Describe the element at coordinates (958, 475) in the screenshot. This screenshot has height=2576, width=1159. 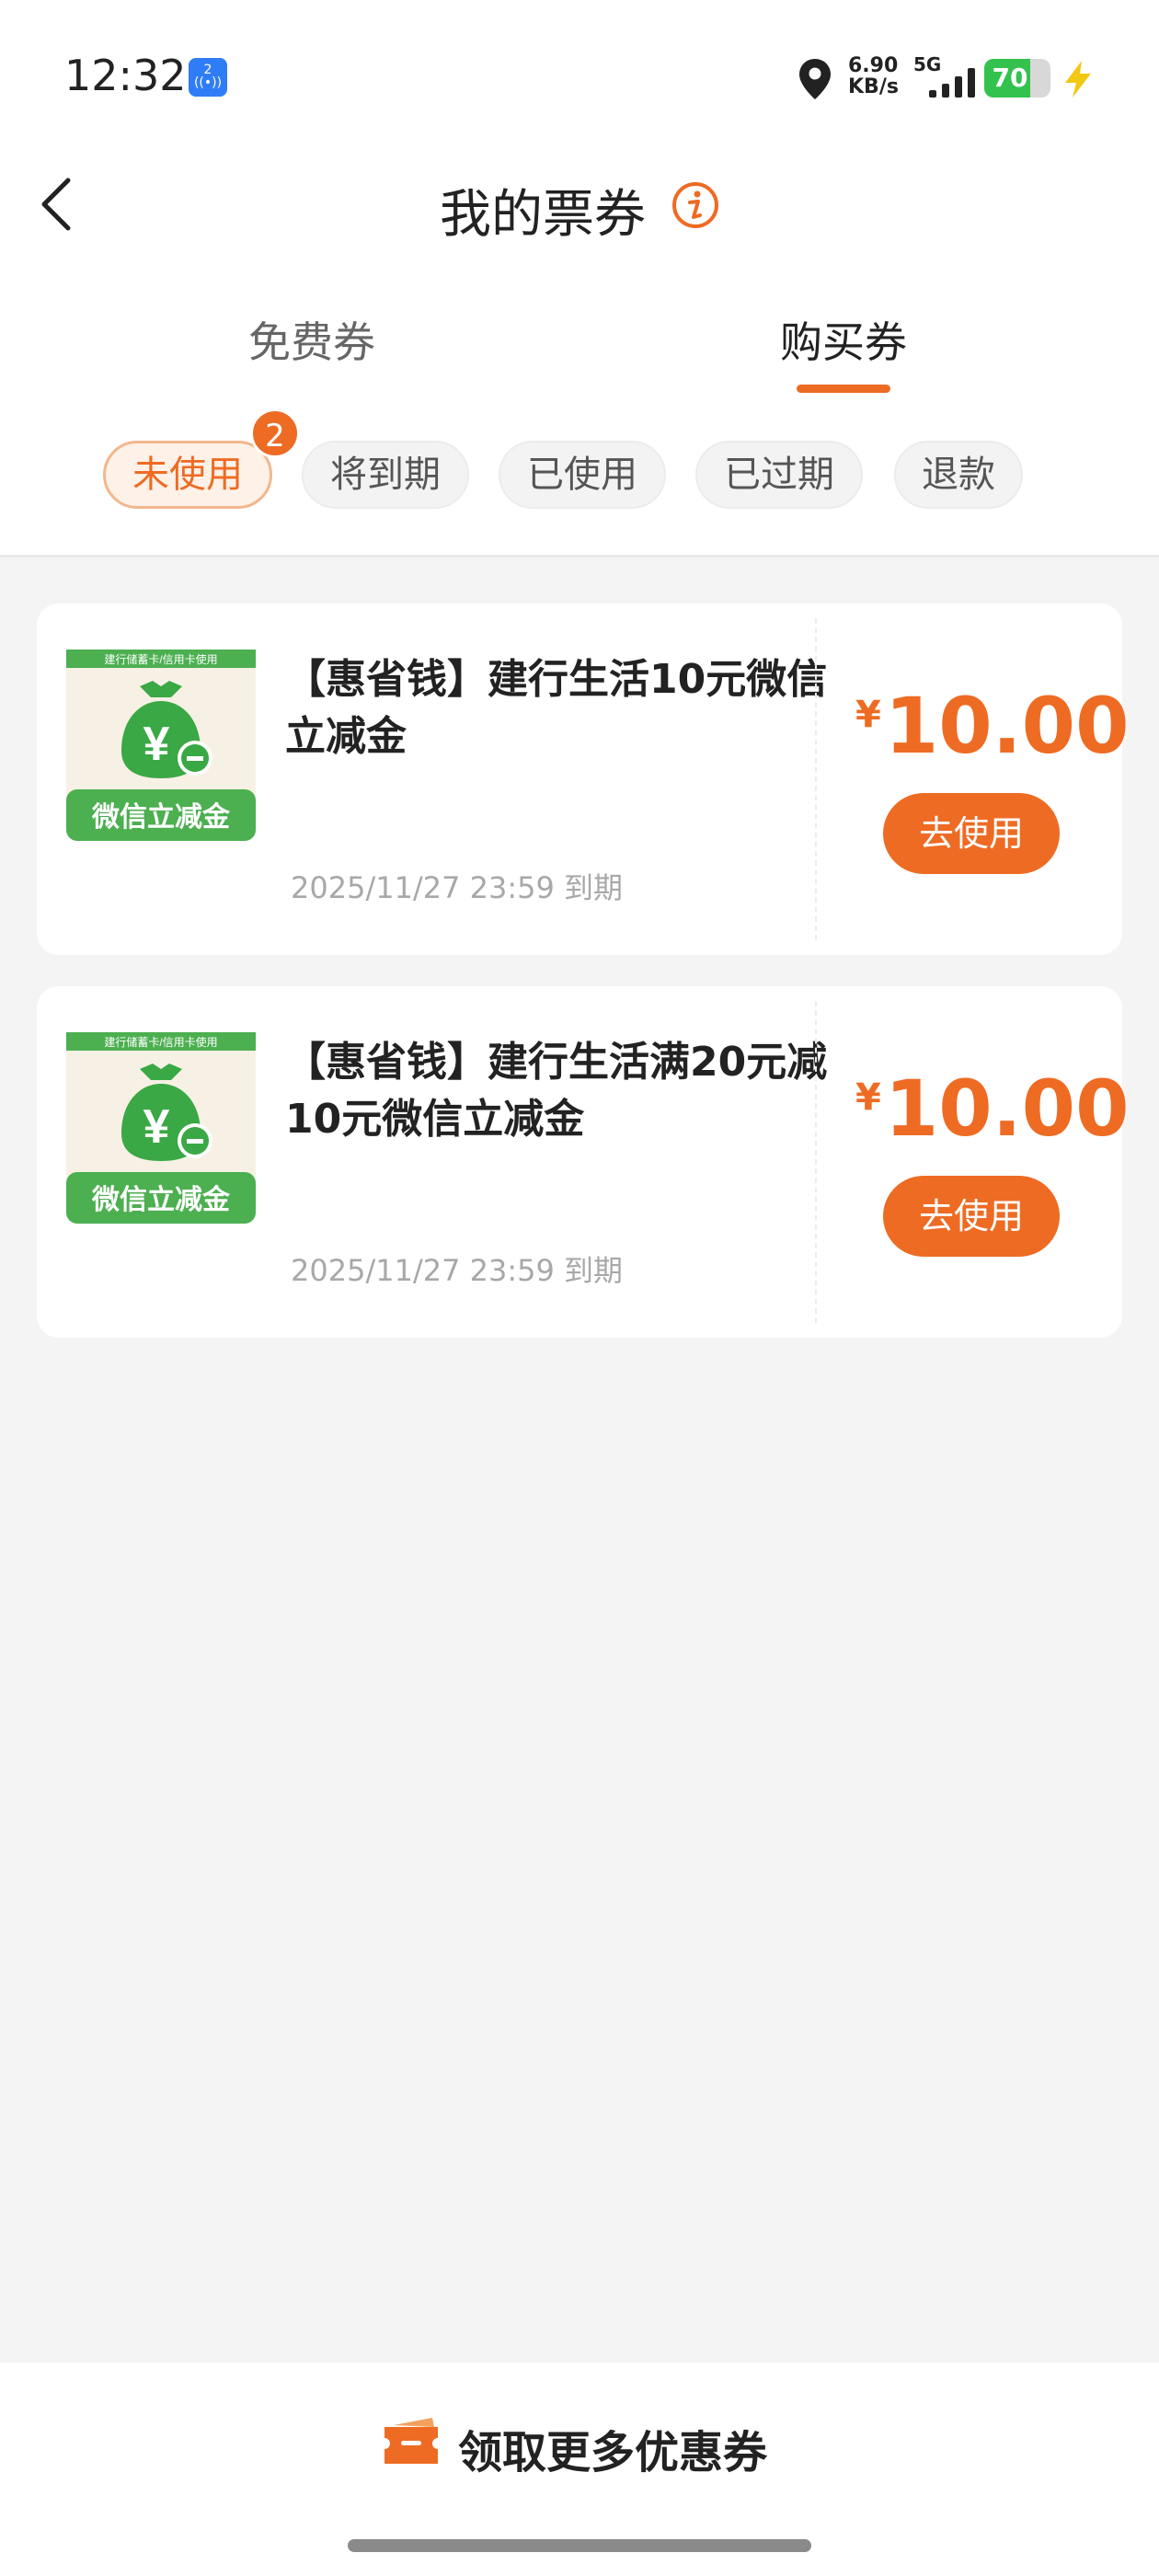
I see `filter-refund: 退款` at that location.